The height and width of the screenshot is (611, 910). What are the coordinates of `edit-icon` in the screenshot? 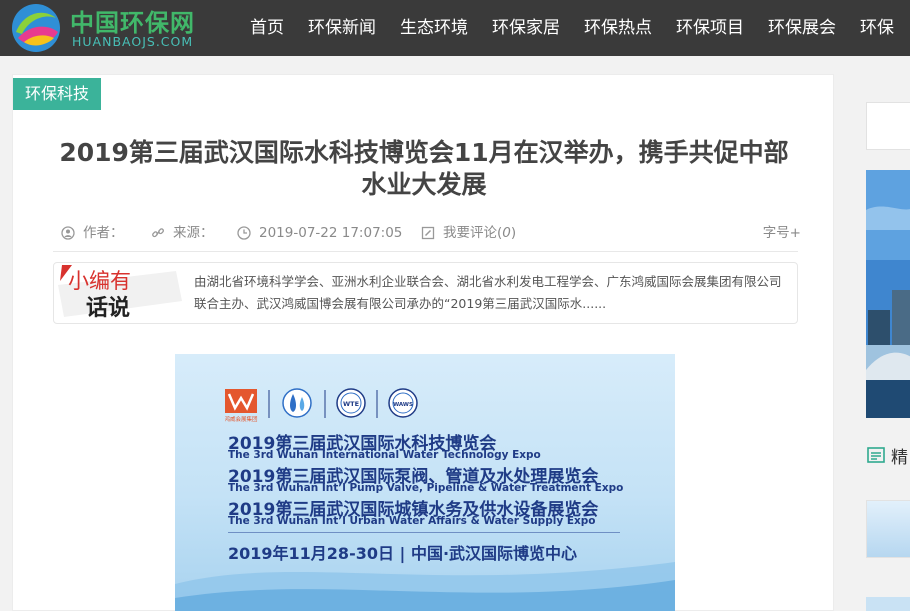 It's located at (428, 233).